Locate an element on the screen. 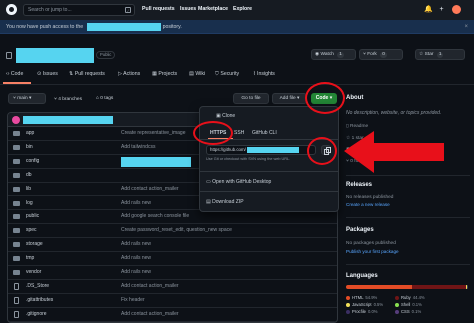 Image resolution: width=474 pixels, height=323 pixels. tab-security: ⛉ Security is located at coordinates (227, 74).